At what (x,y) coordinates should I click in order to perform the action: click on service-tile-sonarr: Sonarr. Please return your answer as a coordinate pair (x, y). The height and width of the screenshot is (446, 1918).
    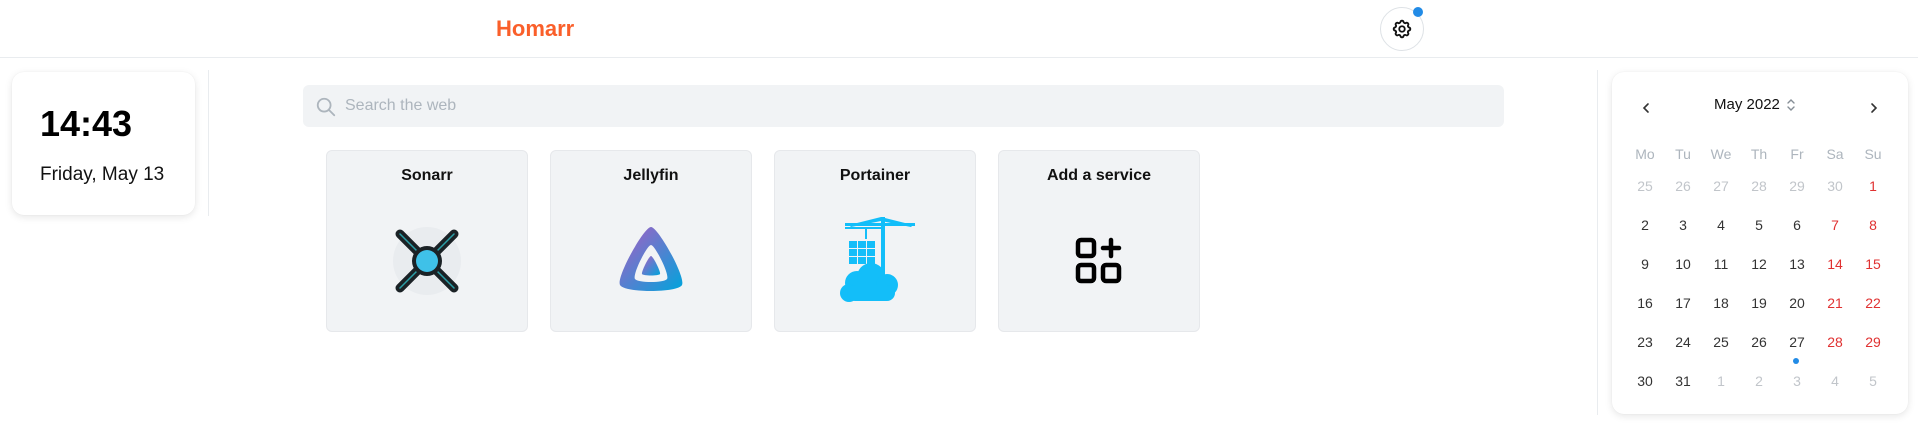
    Looking at the image, I should click on (427, 241).